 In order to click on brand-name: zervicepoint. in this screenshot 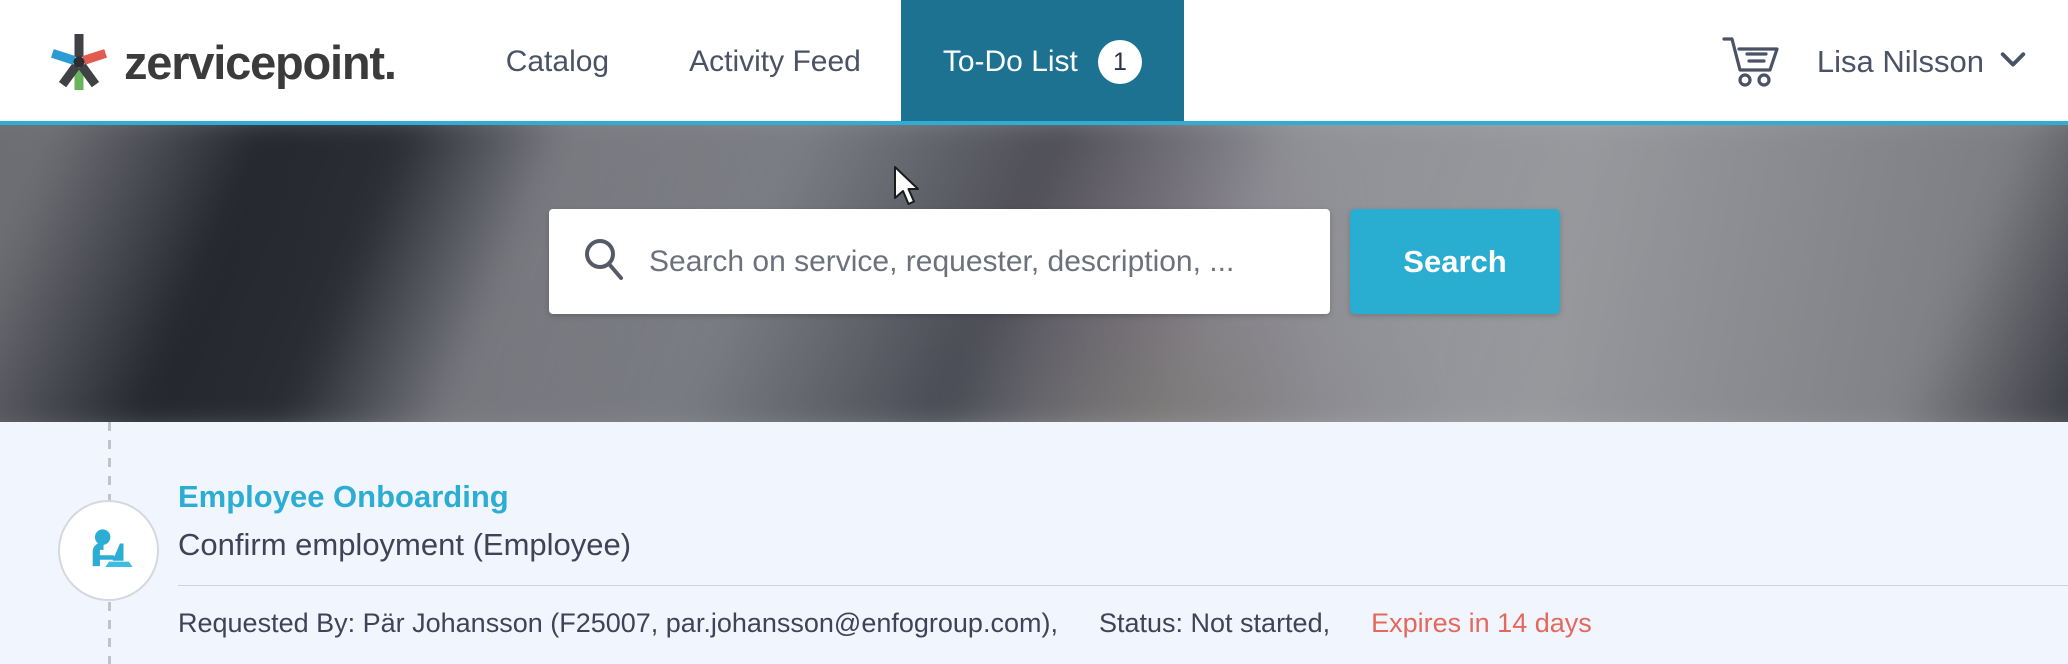, I will do `click(260, 62)`.